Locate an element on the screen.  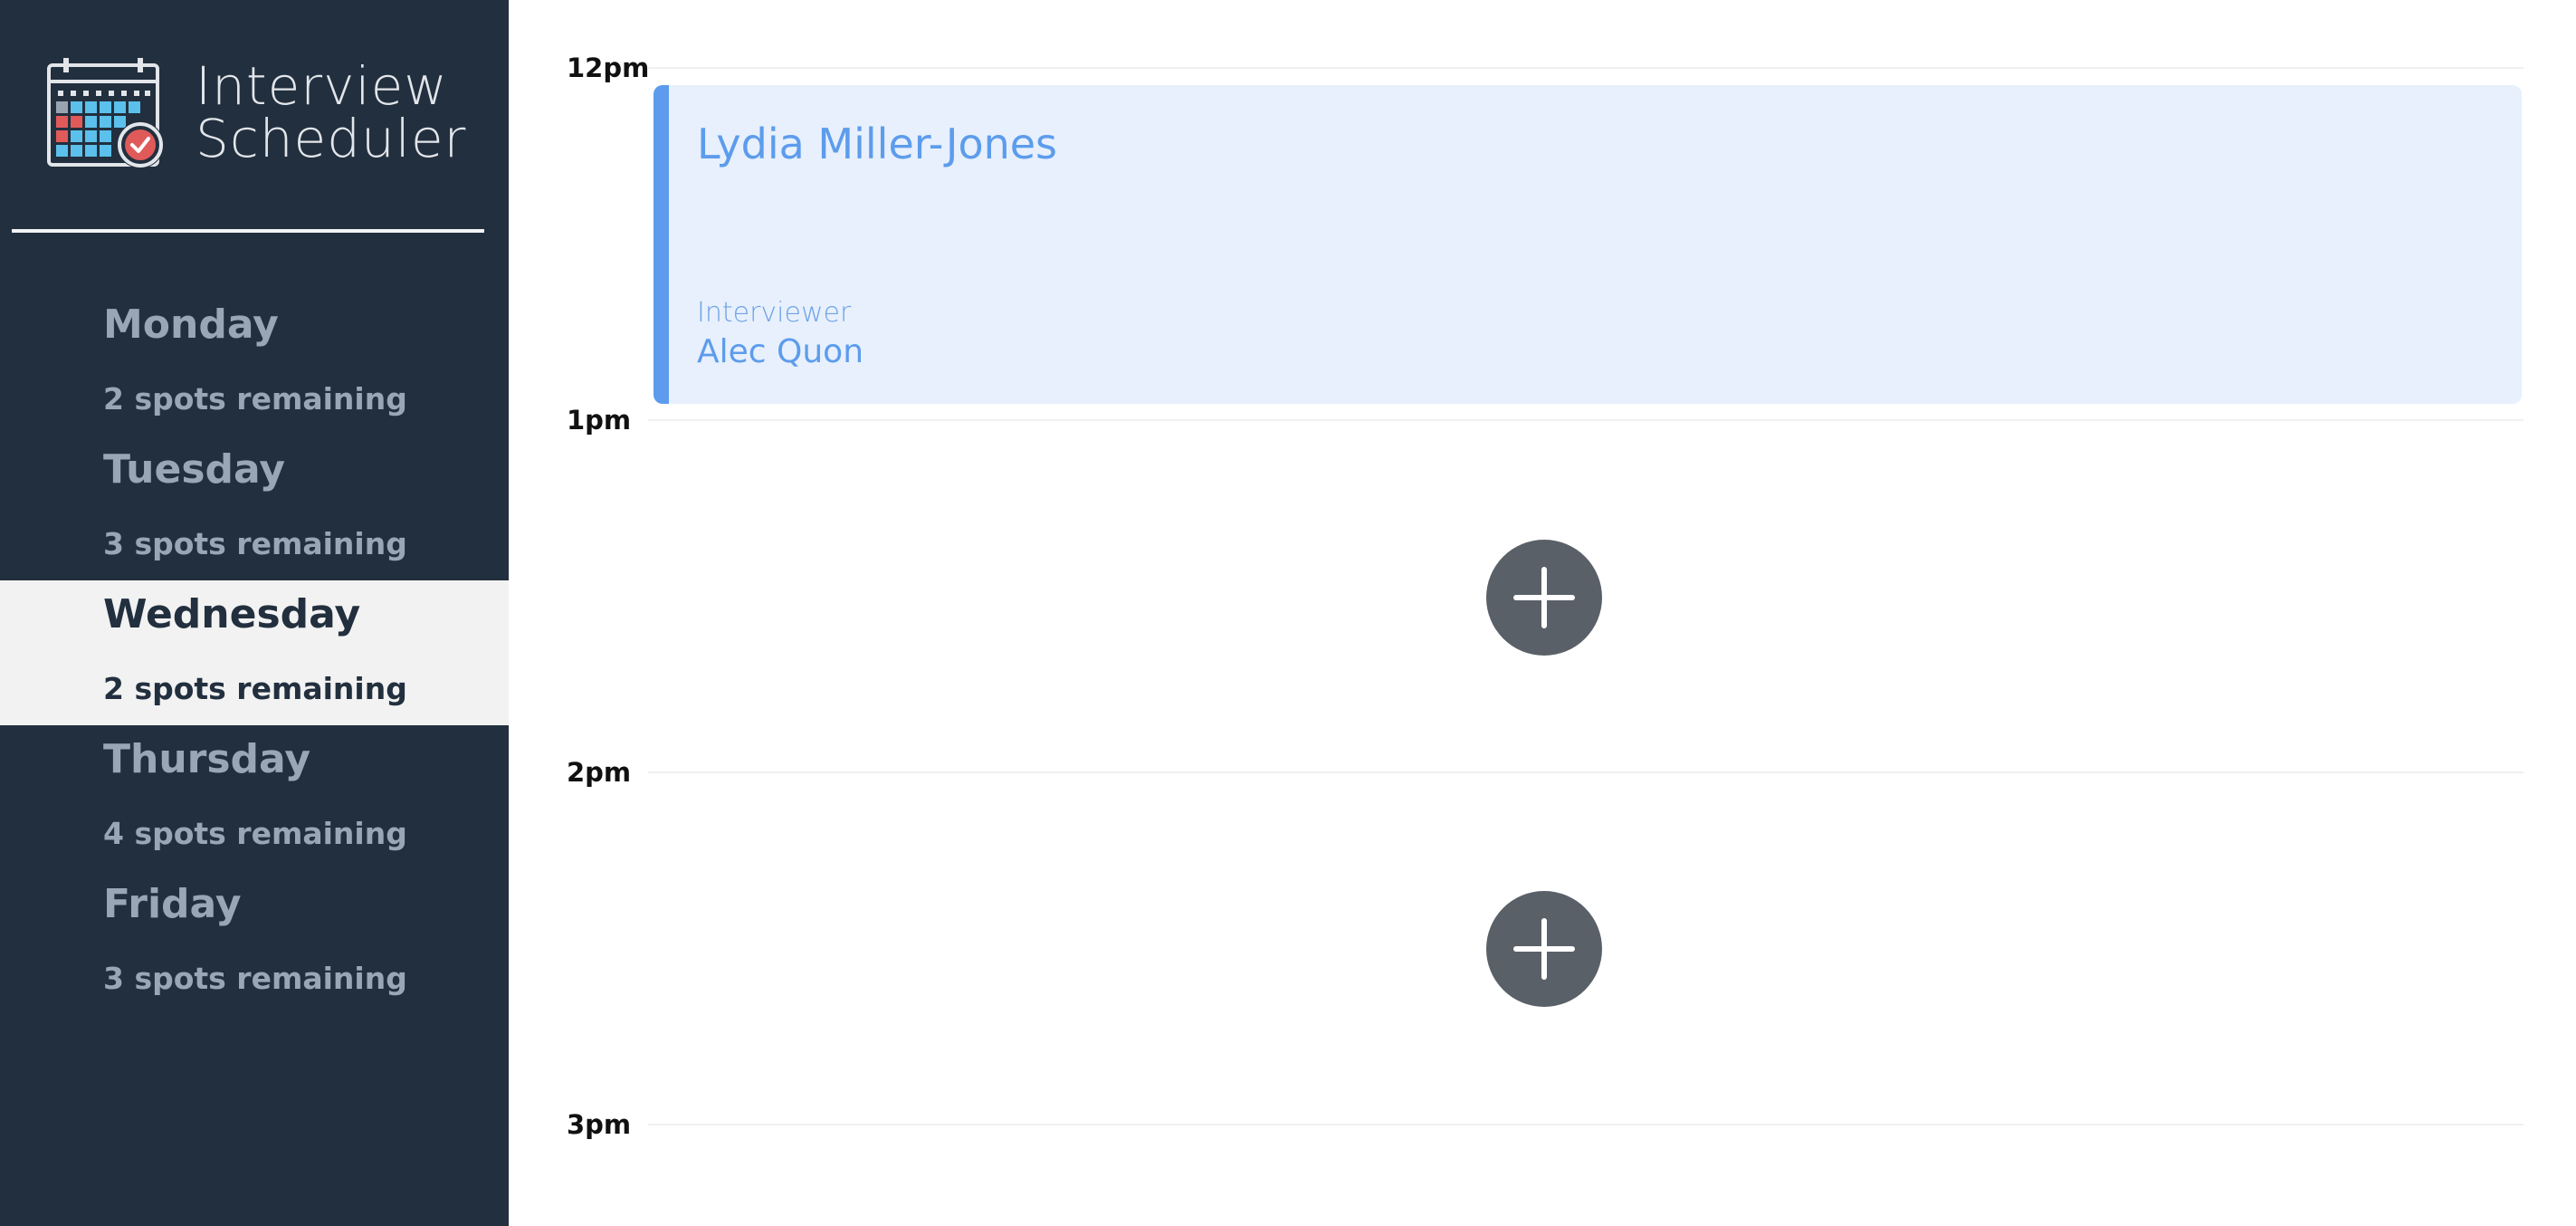
interviewer-label: Interviewer is located at coordinates (774, 313).